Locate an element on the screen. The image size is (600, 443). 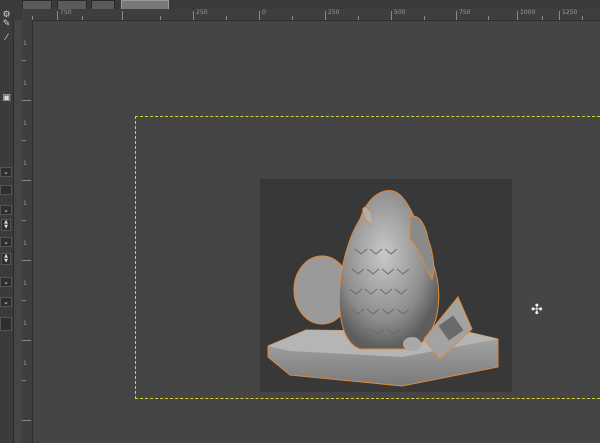
ruler-label: 0 is located at coordinates (264, 12).